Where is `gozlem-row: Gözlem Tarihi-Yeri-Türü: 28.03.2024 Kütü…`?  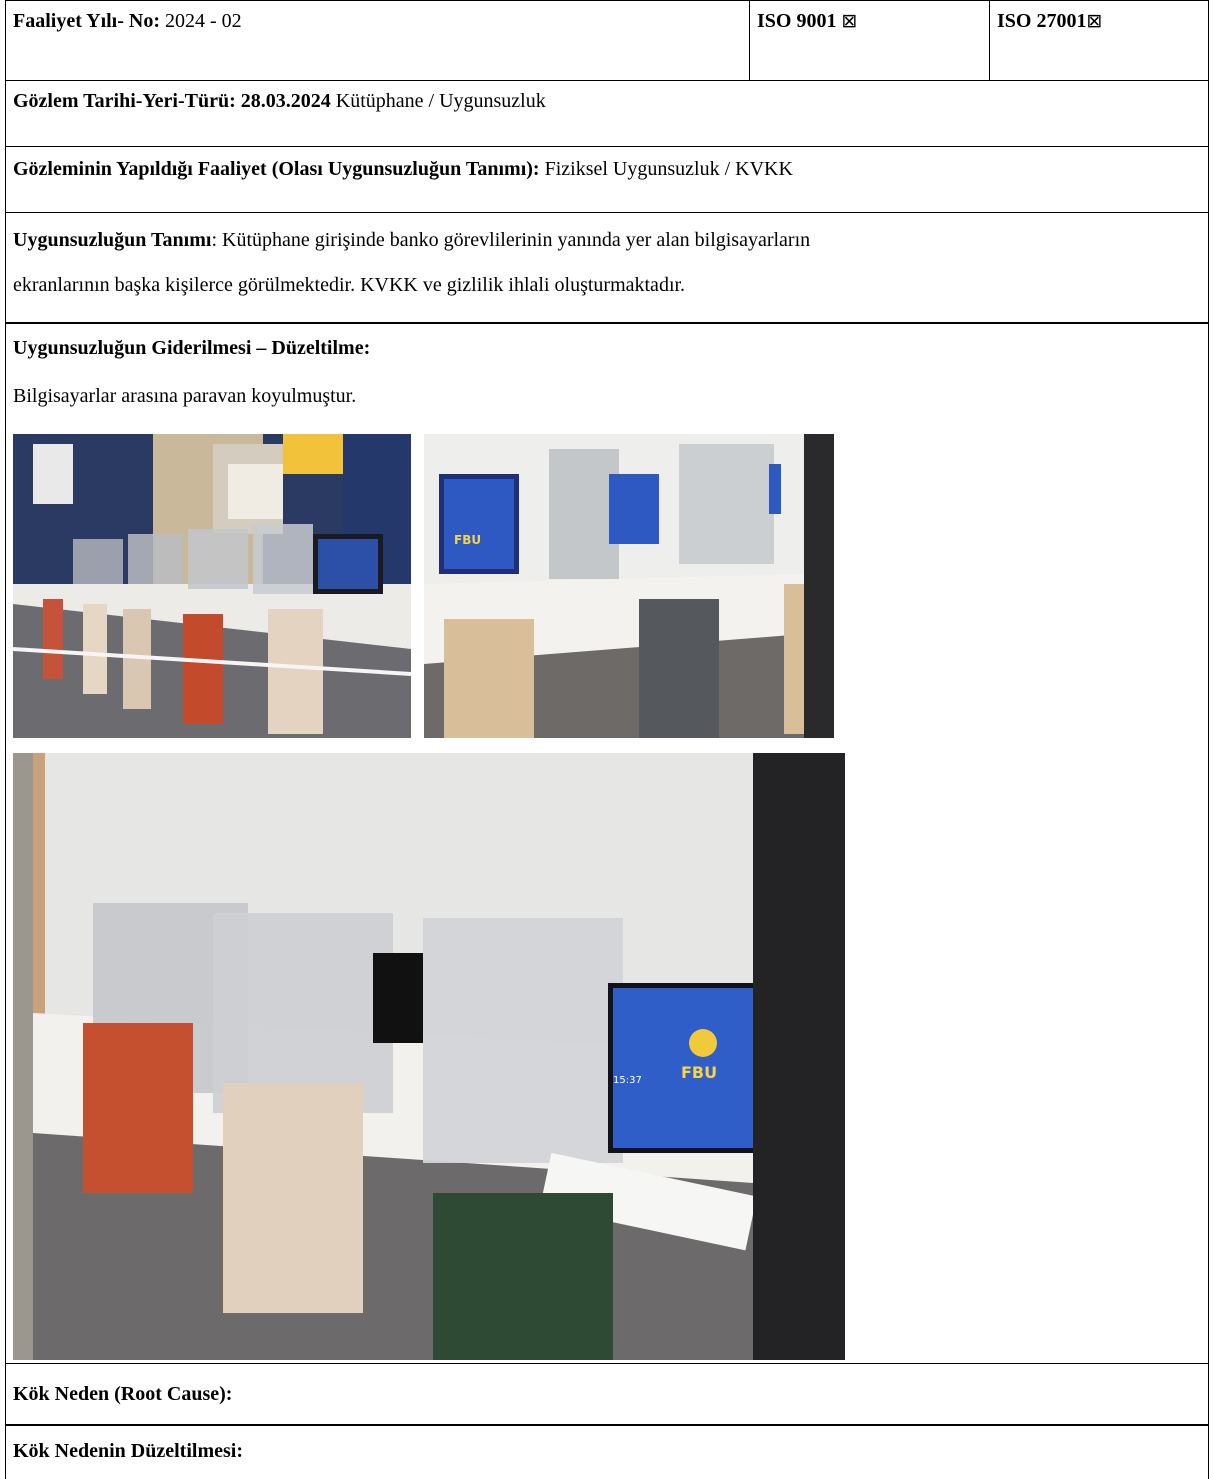
gozlem-row: Gözlem Tarihi-Yeri-Türü: 28.03.2024 Kütü… is located at coordinates (607, 114).